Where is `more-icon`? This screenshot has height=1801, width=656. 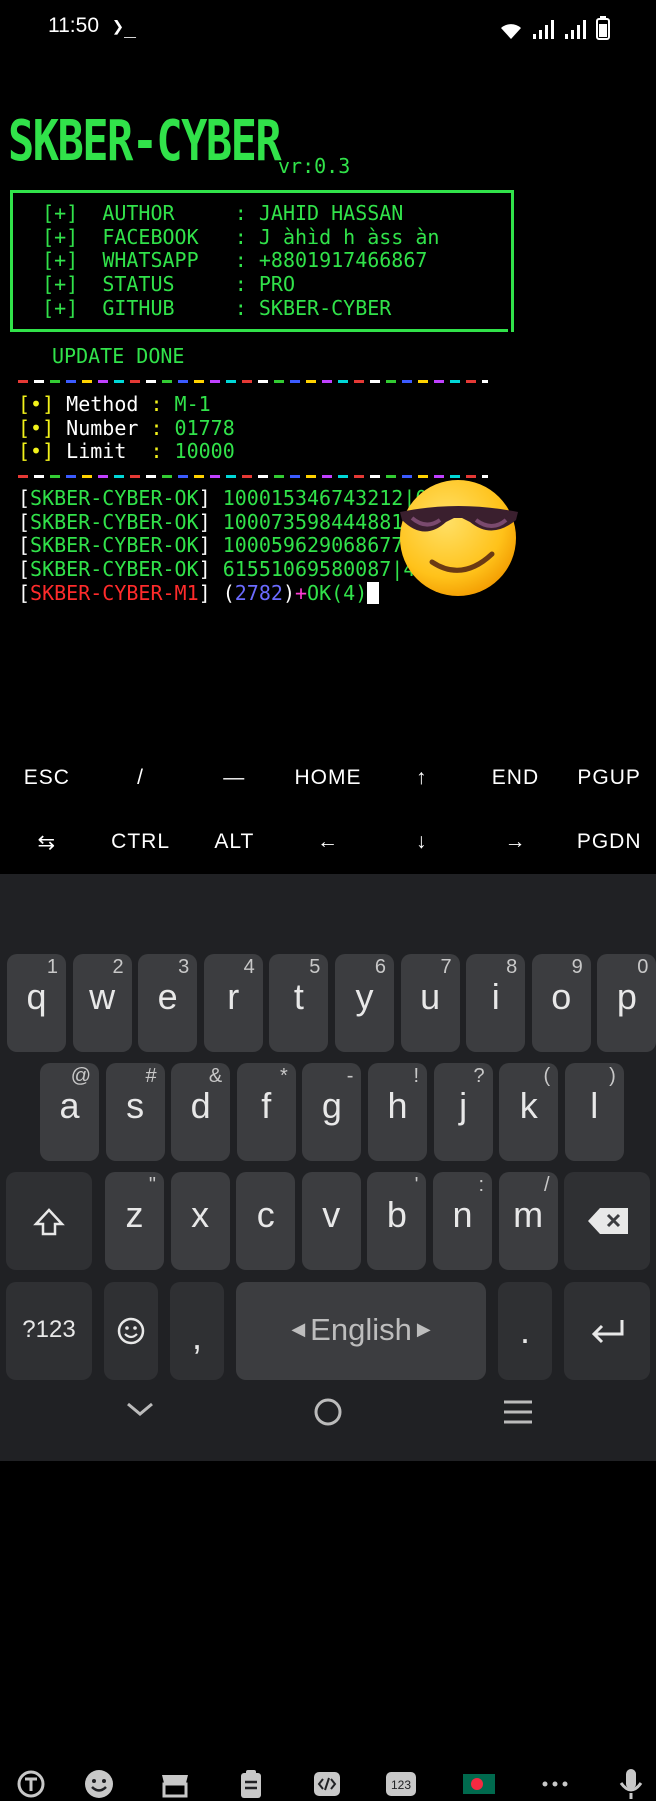 more-icon is located at coordinates (555, 1784).